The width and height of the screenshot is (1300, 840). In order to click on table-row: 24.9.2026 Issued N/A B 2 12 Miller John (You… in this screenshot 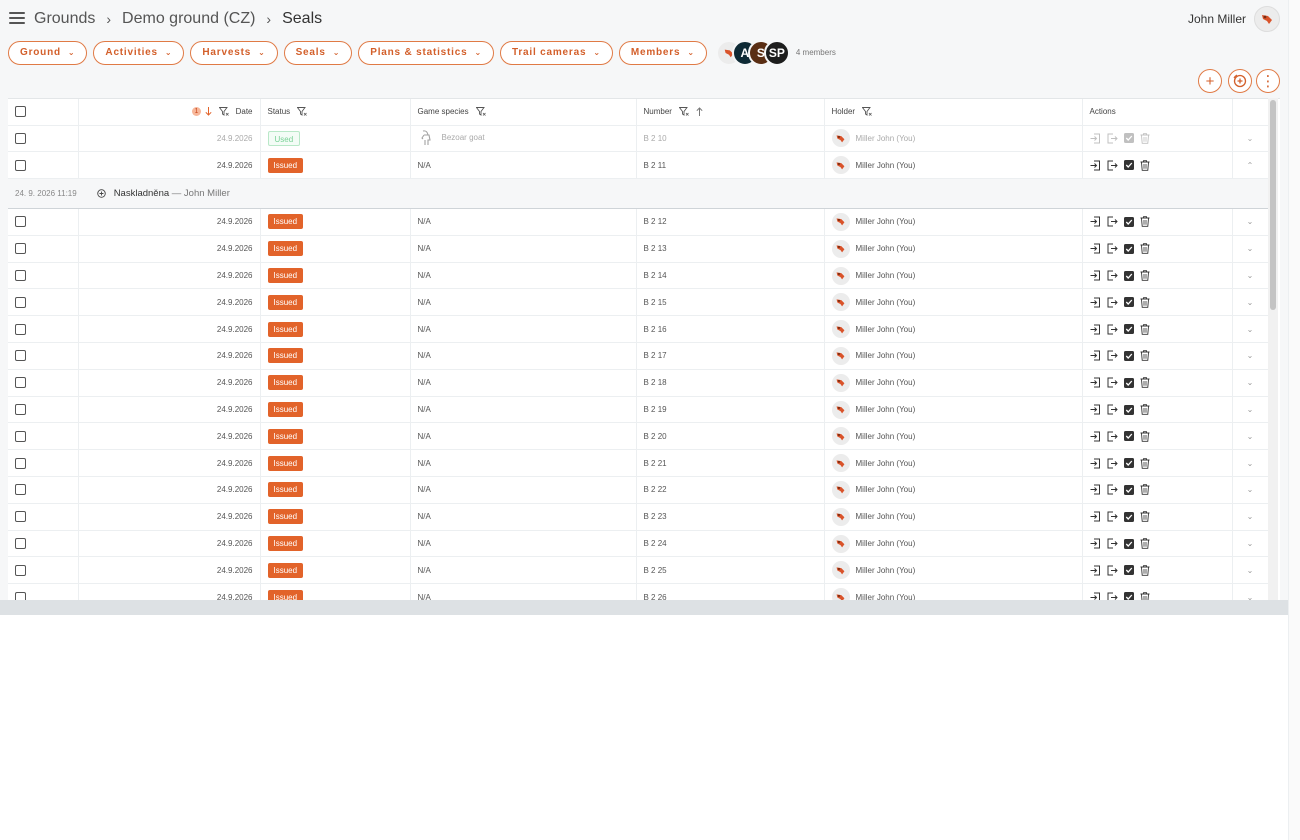, I will do `click(638, 222)`.